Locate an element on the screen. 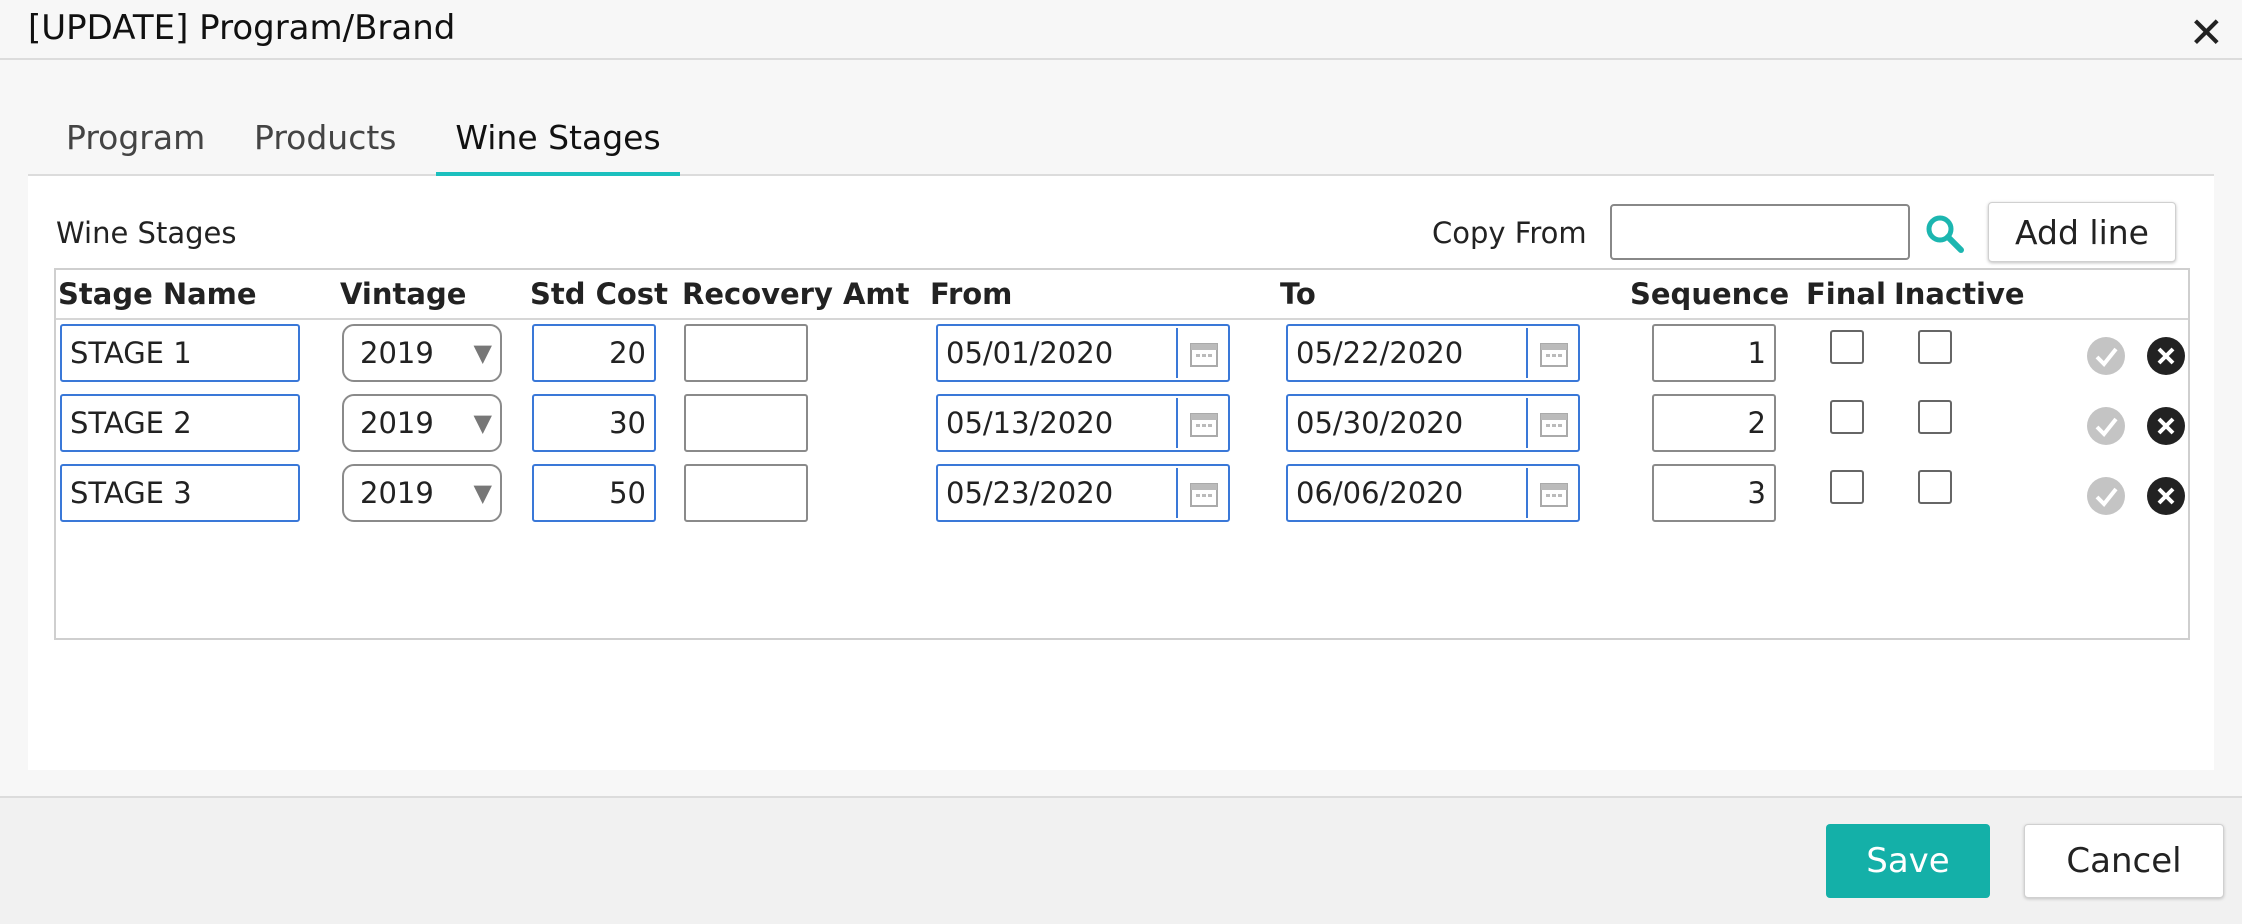  col-from: From is located at coordinates (971, 294).